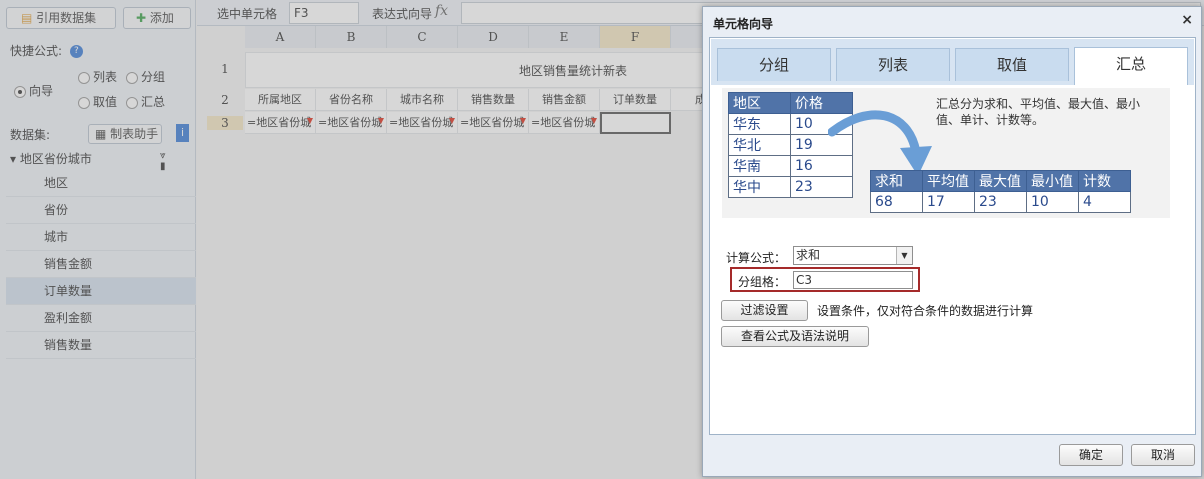 This screenshot has height=479, width=1204. What do you see at coordinates (756, 258) in the screenshot?
I see `formula-label: 计算公式：` at bounding box center [756, 258].